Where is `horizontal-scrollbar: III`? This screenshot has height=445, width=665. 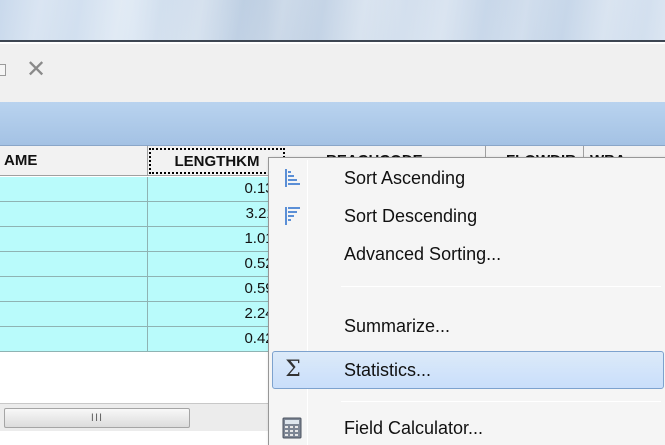 horizontal-scrollbar: III is located at coordinates (136, 417).